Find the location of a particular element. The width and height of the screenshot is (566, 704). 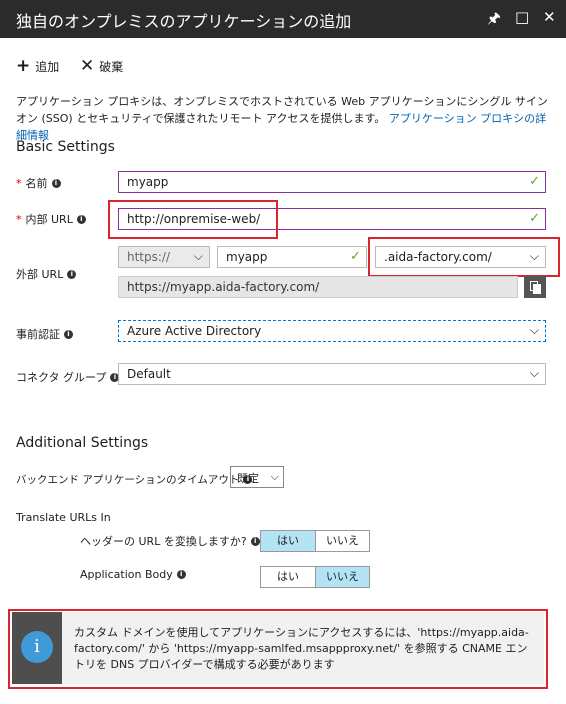

highlight-notice is located at coordinates (278, 649).